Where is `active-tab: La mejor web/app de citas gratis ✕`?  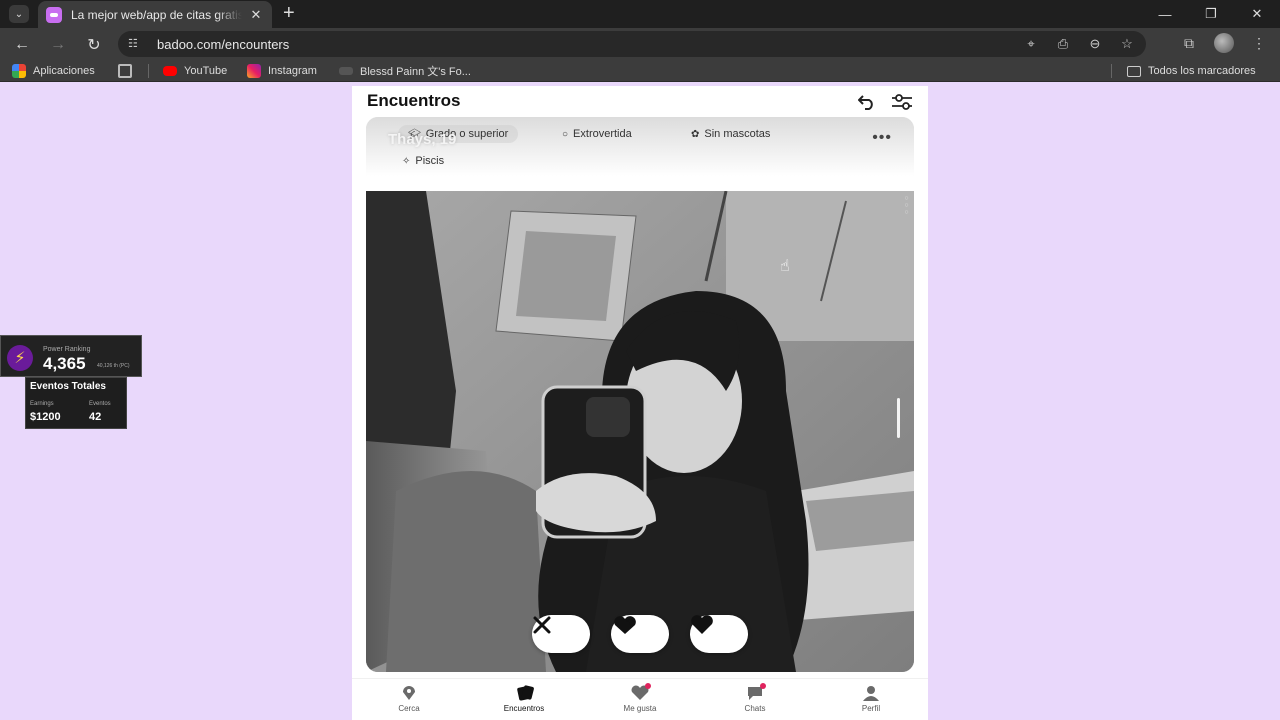 active-tab: La mejor web/app de citas gratis ✕ is located at coordinates (155, 14).